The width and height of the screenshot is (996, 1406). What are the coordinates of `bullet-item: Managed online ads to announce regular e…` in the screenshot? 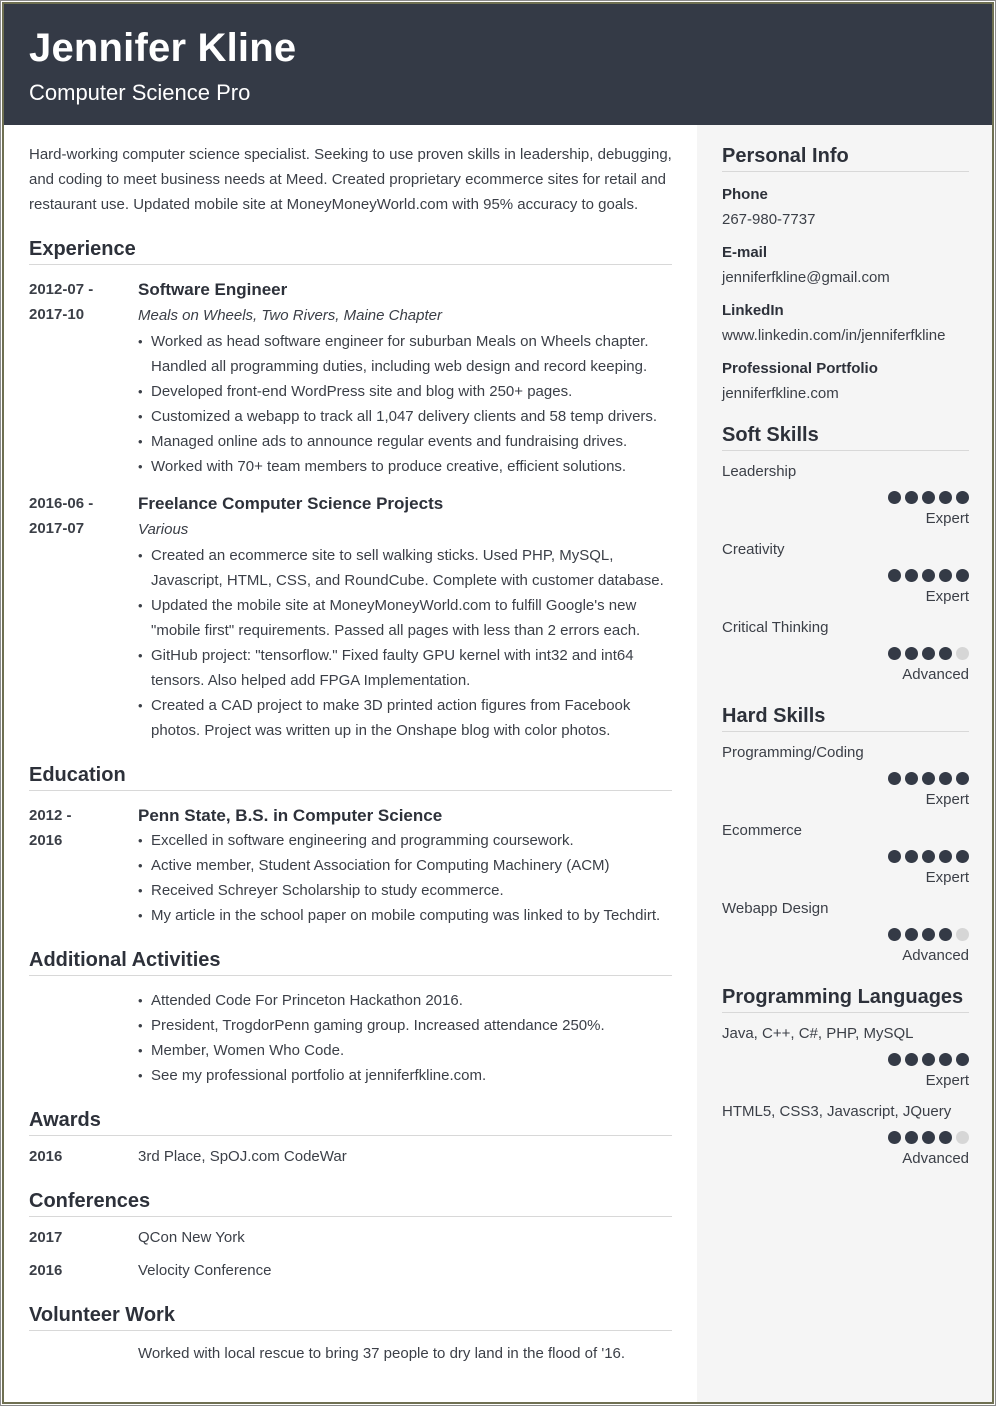 It's located at (405, 441).